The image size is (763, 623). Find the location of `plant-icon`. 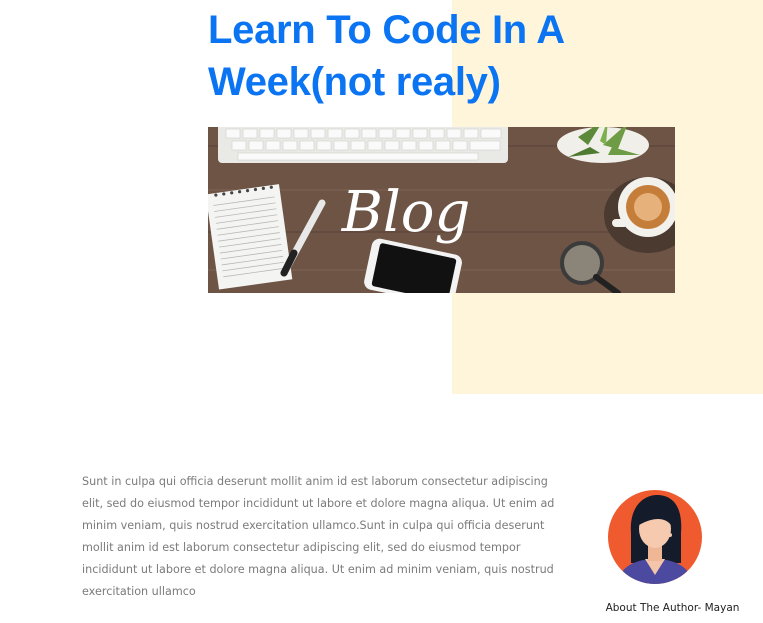

plant-icon is located at coordinates (603, 145).